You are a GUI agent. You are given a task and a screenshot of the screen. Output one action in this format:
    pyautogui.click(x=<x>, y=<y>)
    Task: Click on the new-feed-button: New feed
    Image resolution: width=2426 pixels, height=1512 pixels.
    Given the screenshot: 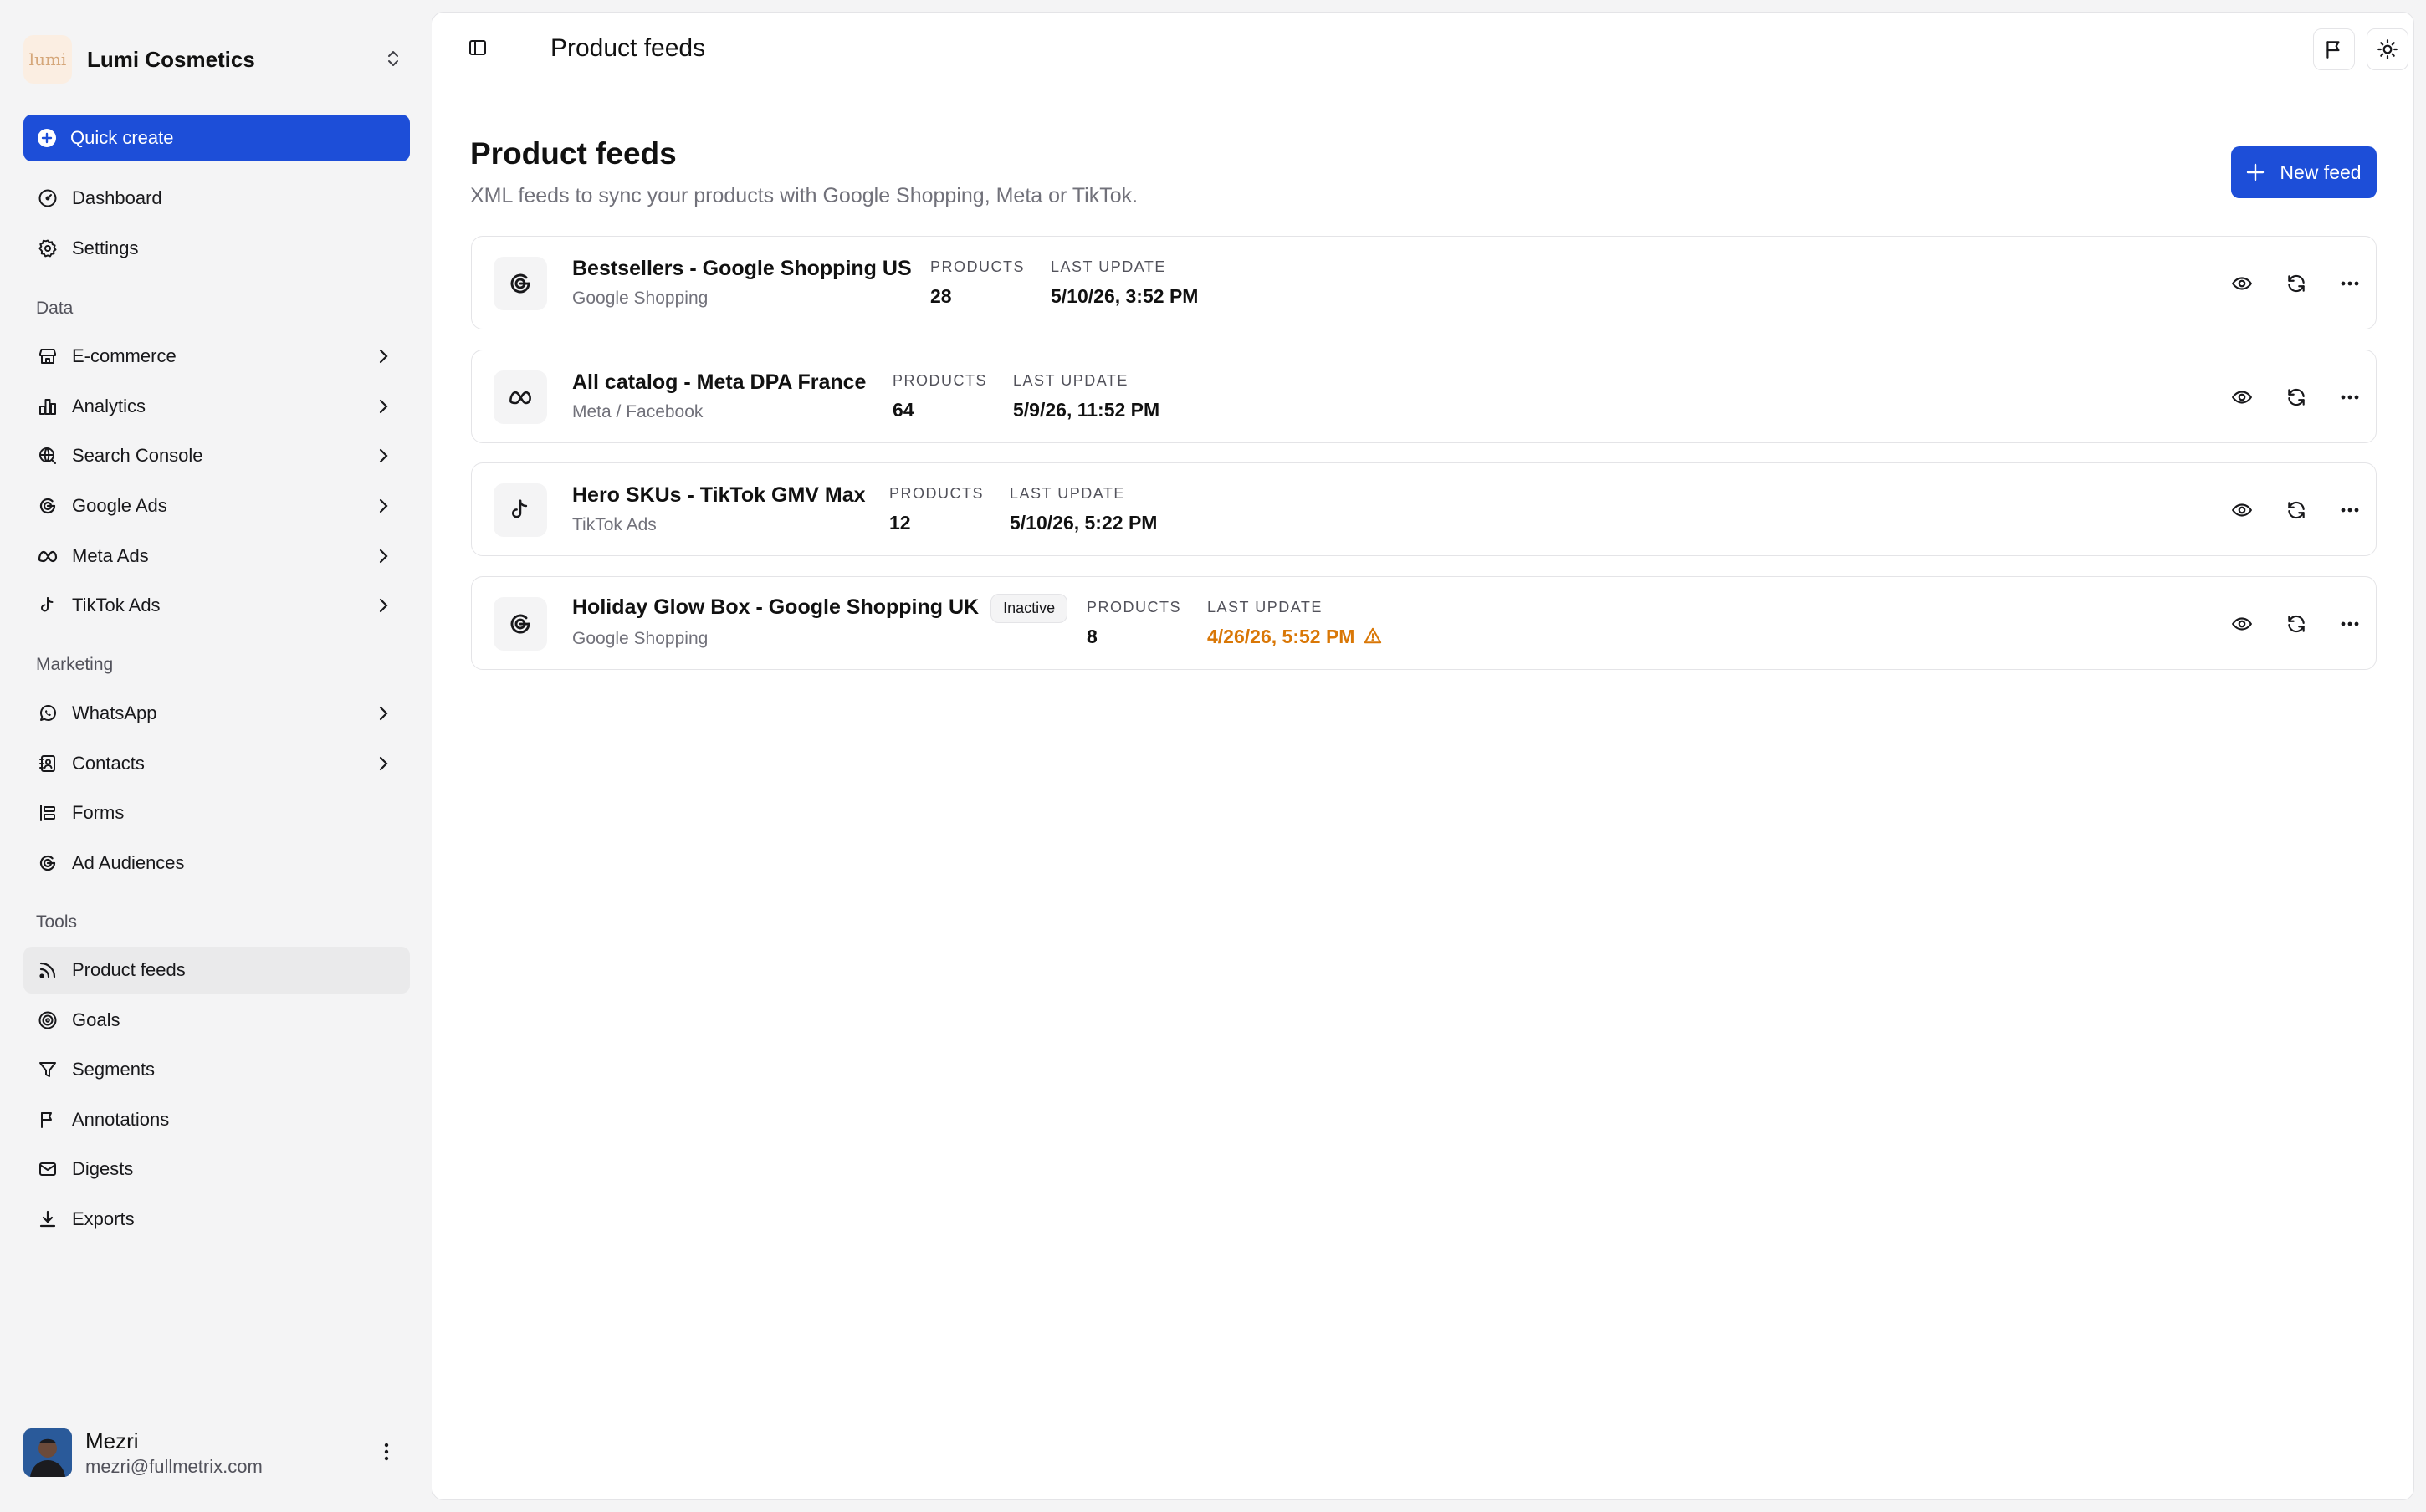 What is the action you would take?
    pyautogui.click(x=2304, y=172)
    